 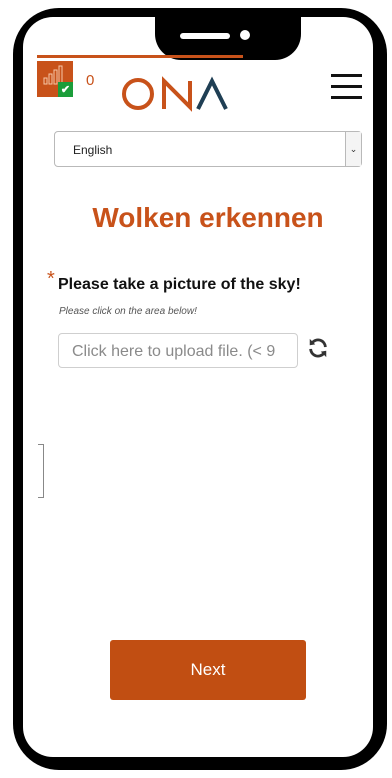 What do you see at coordinates (128, 311) in the screenshot?
I see `question-hint: Please click on the area below!` at bounding box center [128, 311].